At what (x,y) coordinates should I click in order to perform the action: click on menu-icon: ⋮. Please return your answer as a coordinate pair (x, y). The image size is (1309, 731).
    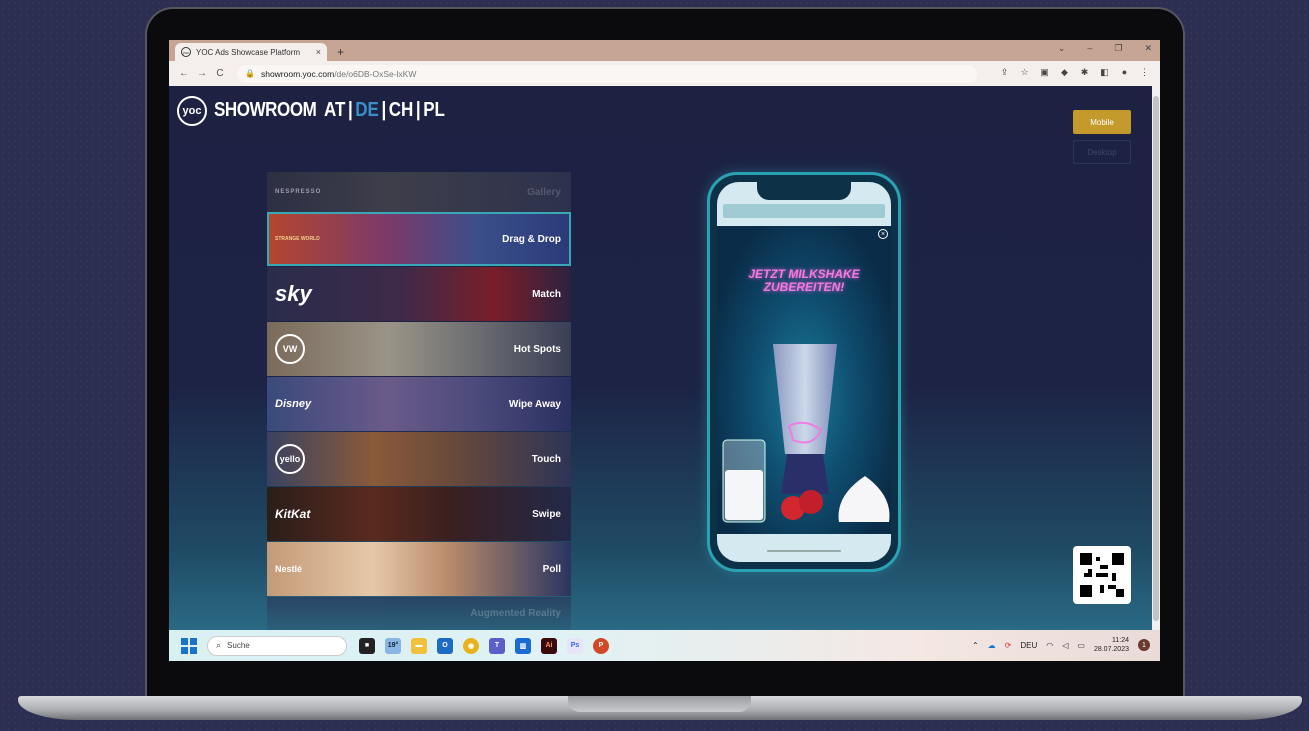
    Looking at the image, I should click on (1144, 72).